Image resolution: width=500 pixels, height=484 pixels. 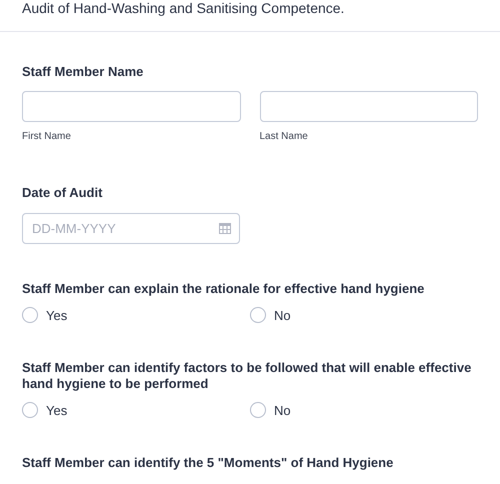 What do you see at coordinates (131, 228) in the screenshot?
I see `date-input: DD-MM-YYYY` at bounding box center [131, 228].